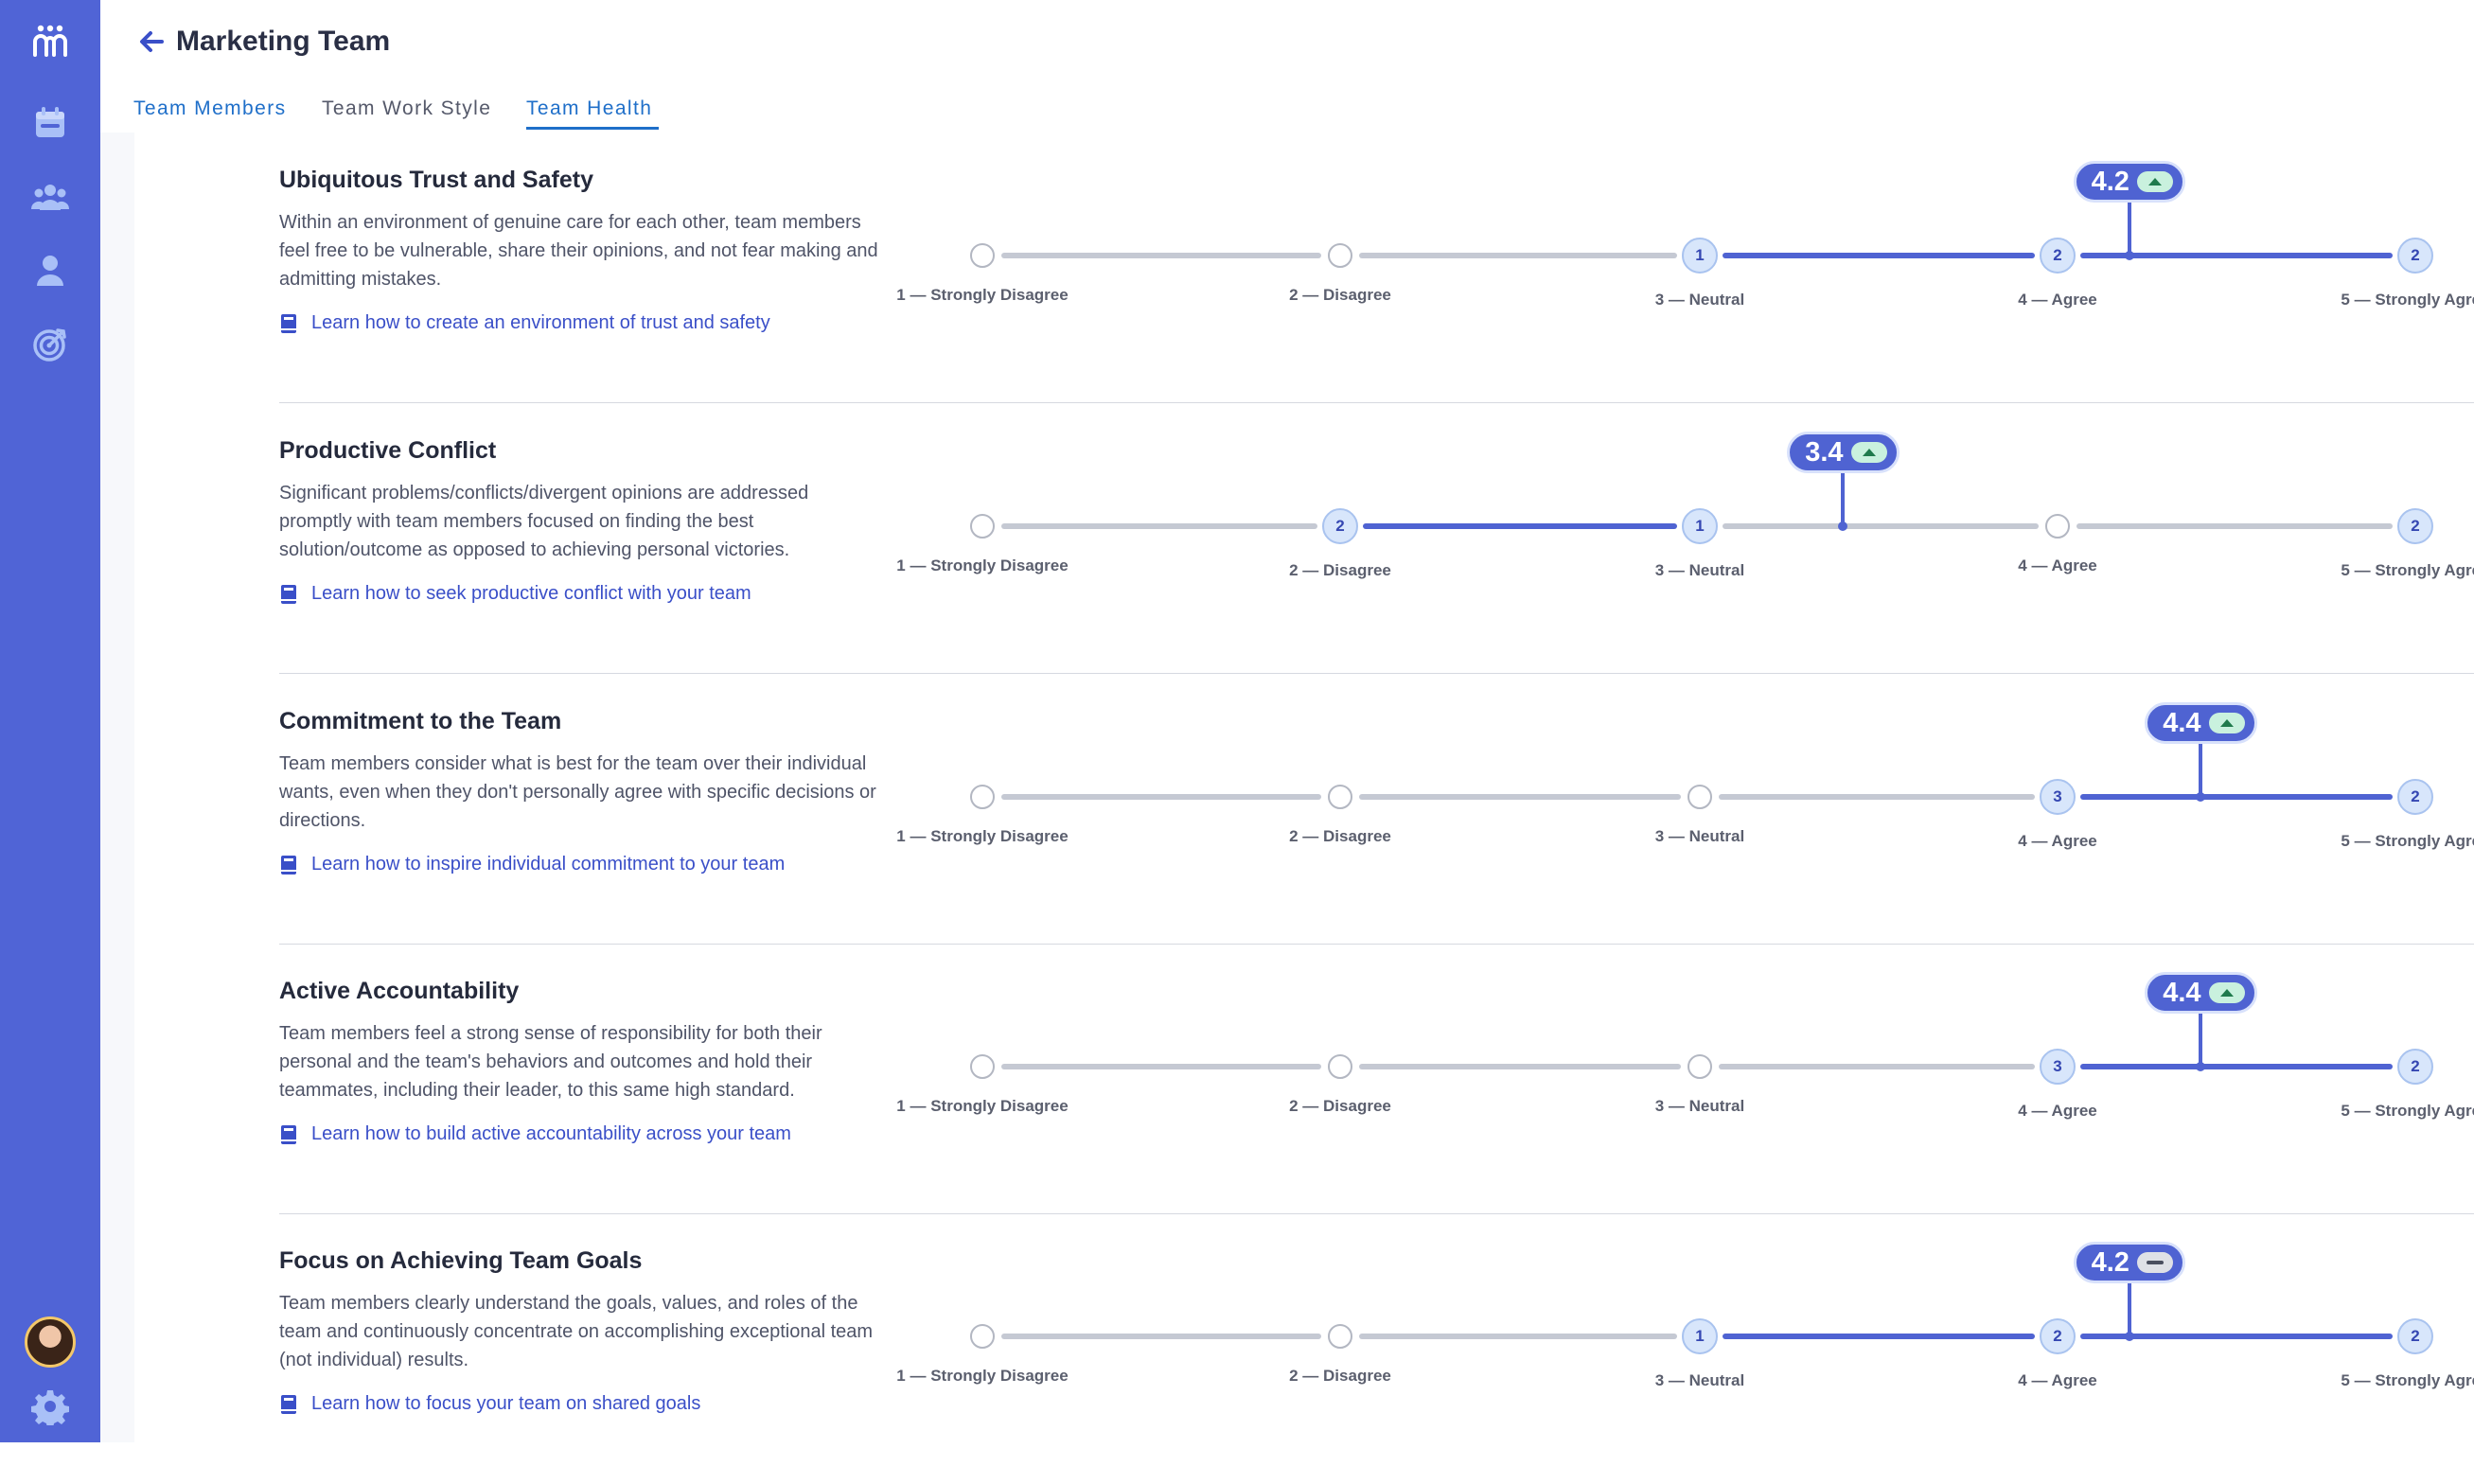 Image resolution: width=2474 pixels, height=1484 pixels. Describe the element at coordinates (51, 41) in the screenshot. I see `people-logo-icon` at that location.